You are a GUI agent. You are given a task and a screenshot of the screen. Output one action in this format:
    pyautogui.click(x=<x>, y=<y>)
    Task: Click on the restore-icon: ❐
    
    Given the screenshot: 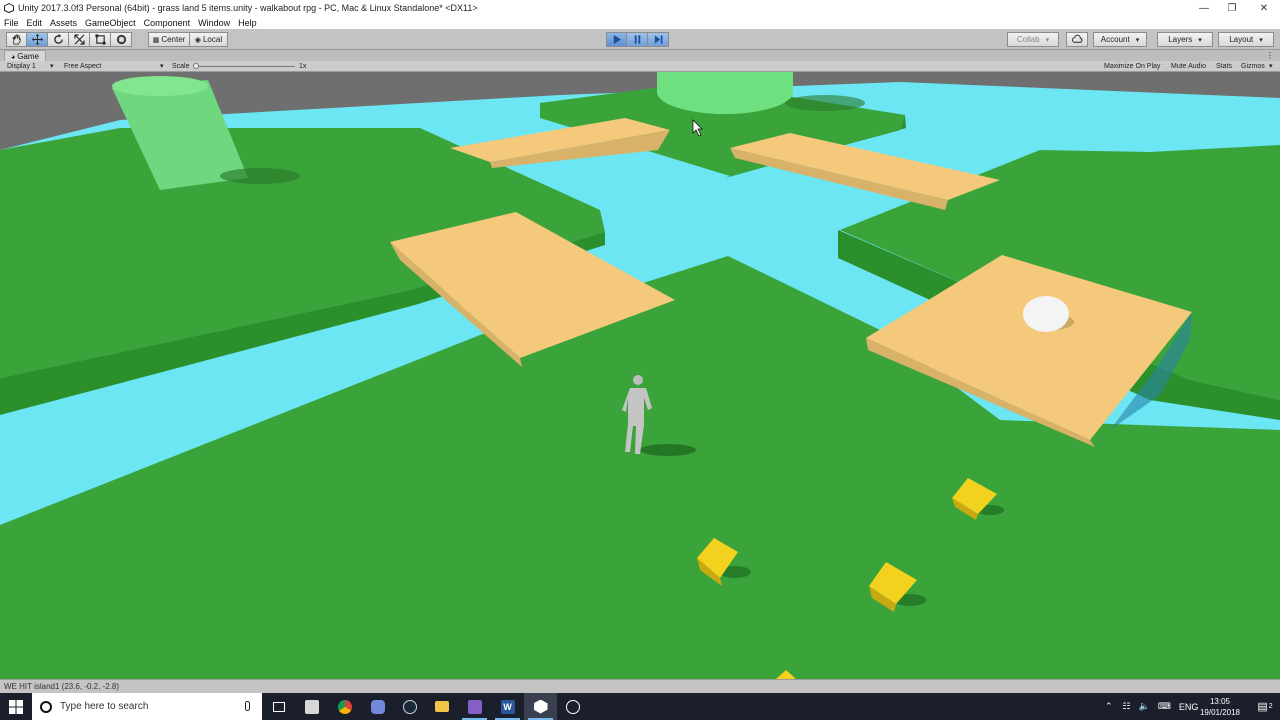 What is the action you would take?
    pyautogui.click(x=1232, y=8)
    